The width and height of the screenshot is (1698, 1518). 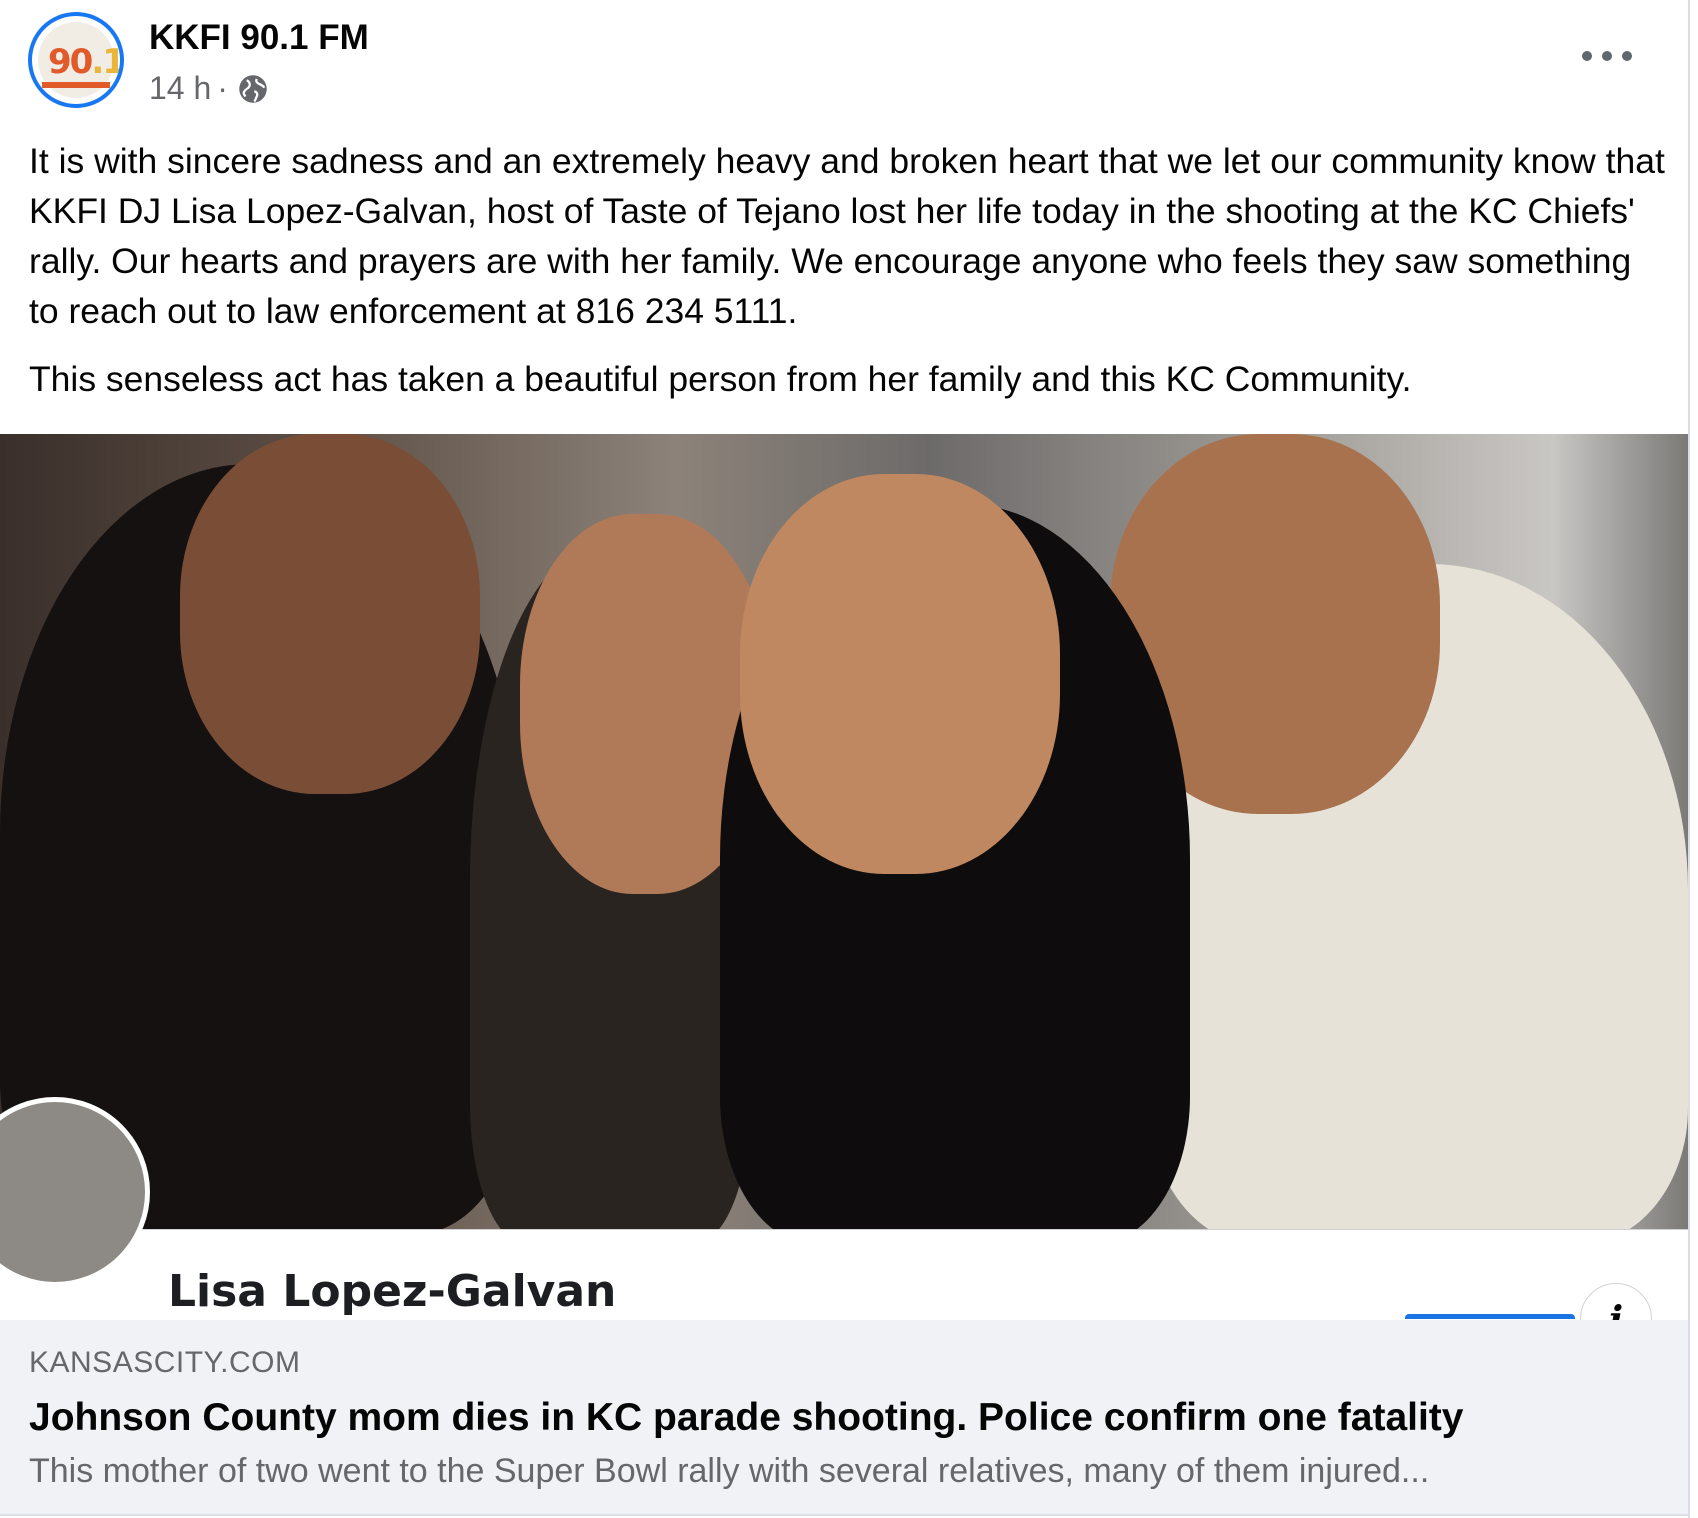 What do you see at coordinates (165, 1362) in the screenshot?
I see `link-domain: KANSASCITY.COM` at bounding box center [165, 1362].